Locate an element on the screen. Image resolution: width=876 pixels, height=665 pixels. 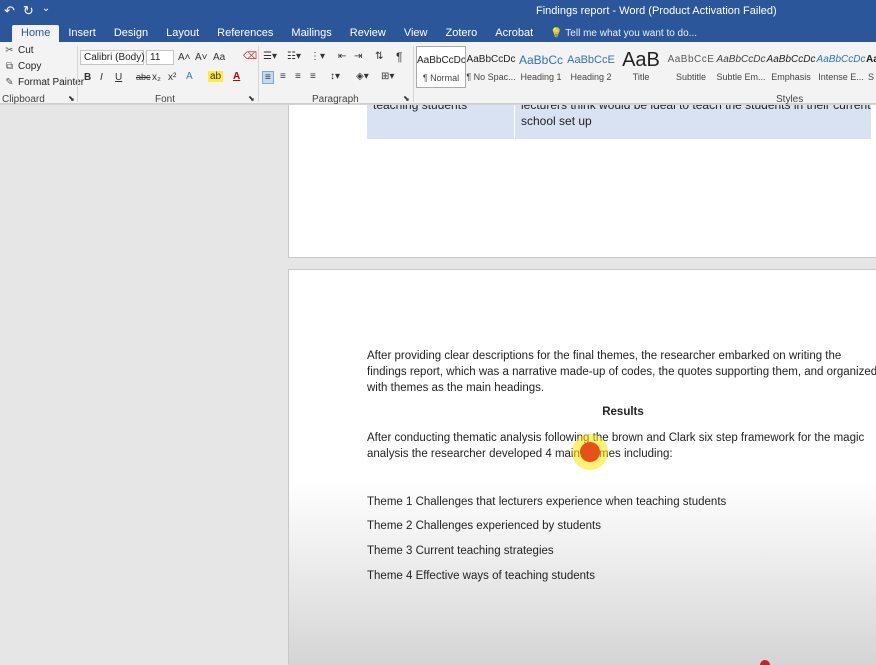
tab-references: References is located at coordinates (245, 33).